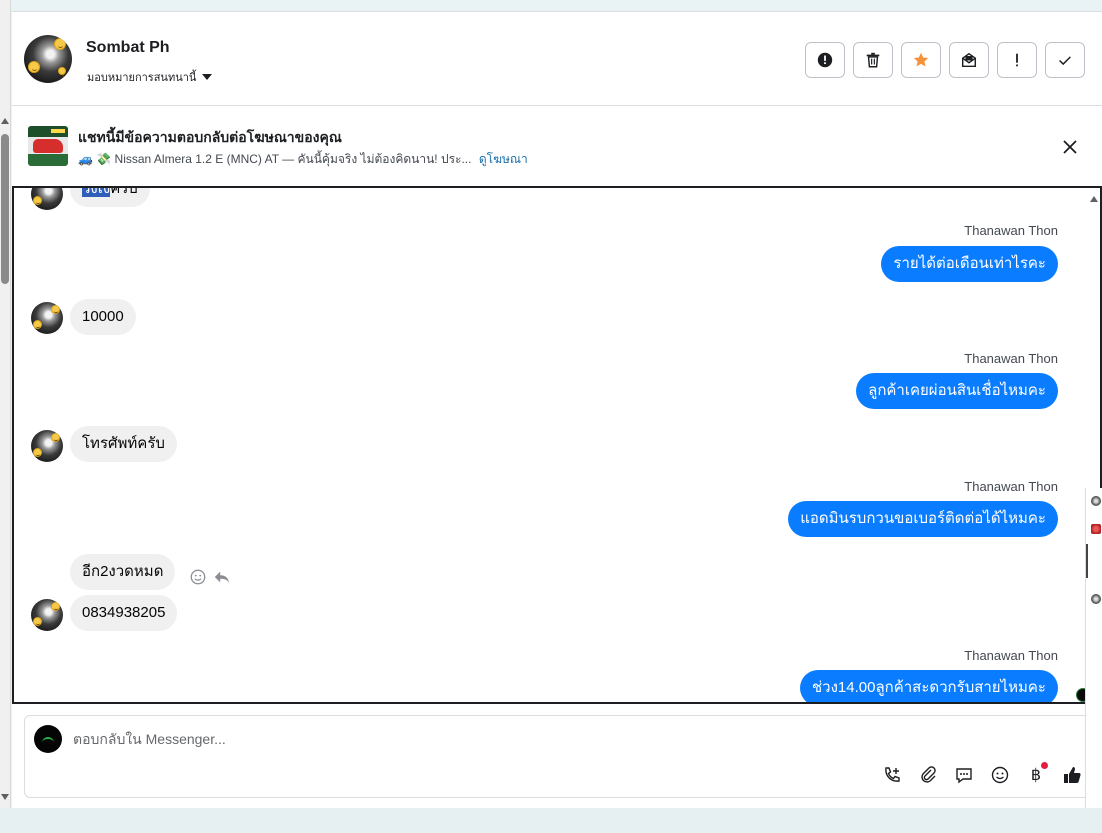 The image size is (1102, 833). I want to click on trash-icon, so click(873, 60).